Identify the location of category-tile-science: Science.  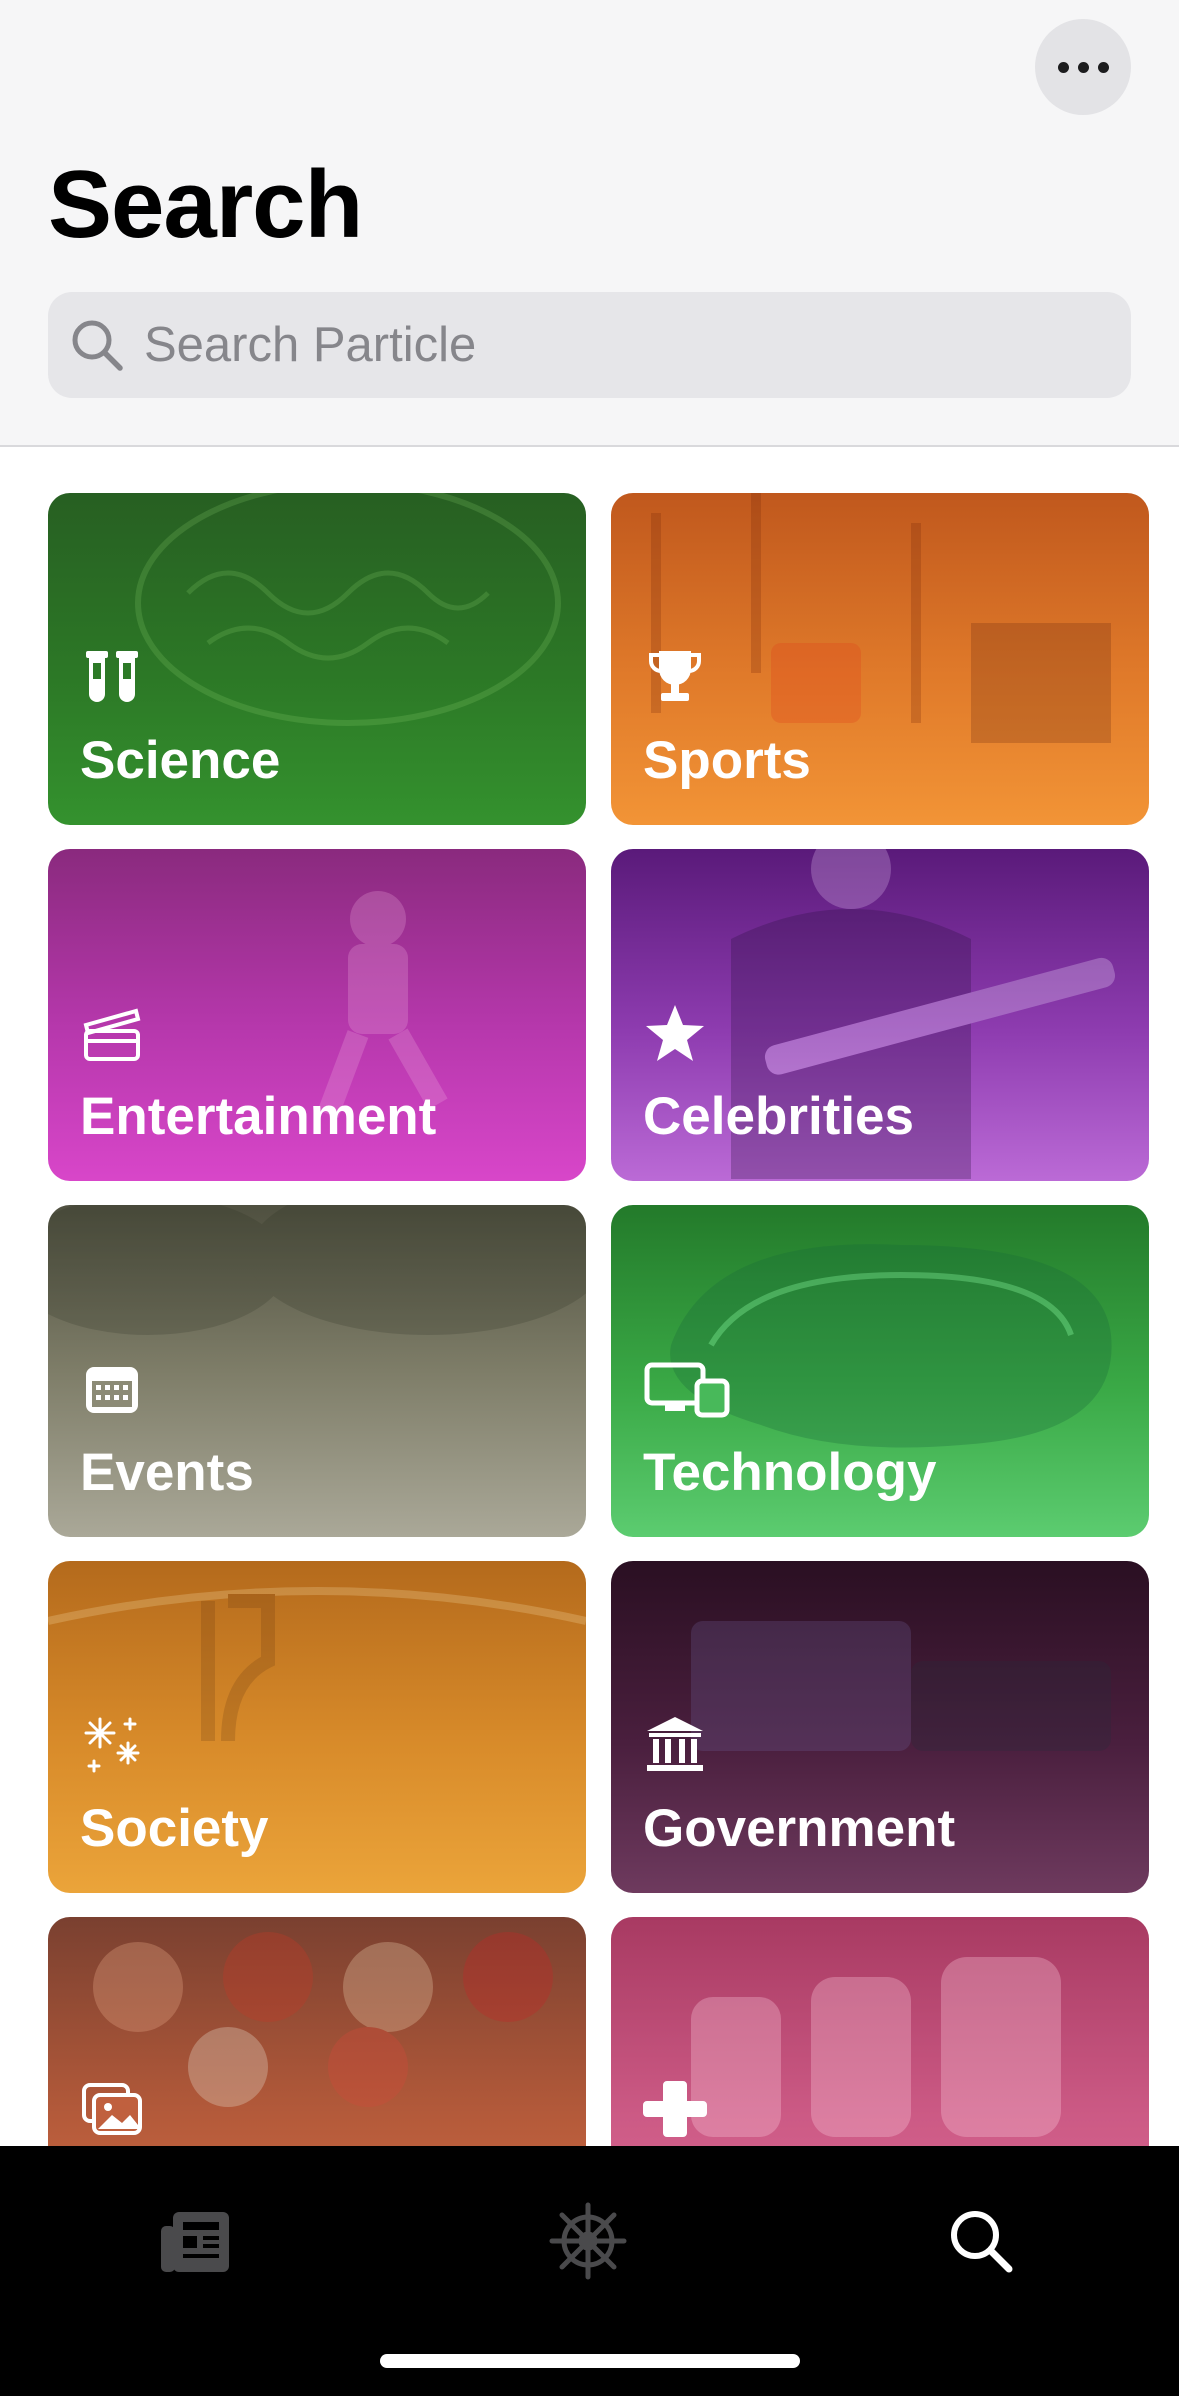
(317, 659).